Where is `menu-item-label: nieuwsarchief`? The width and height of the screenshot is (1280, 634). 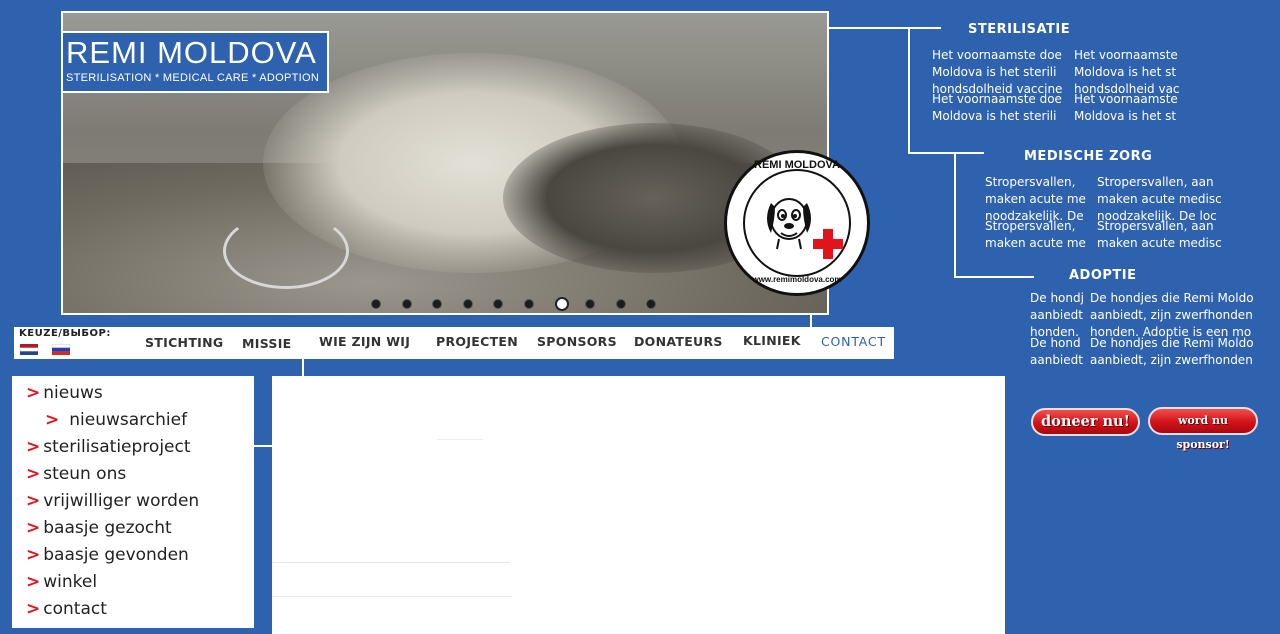 menu-item-label: nieuwsarchief is located at coordinates (128, 420).